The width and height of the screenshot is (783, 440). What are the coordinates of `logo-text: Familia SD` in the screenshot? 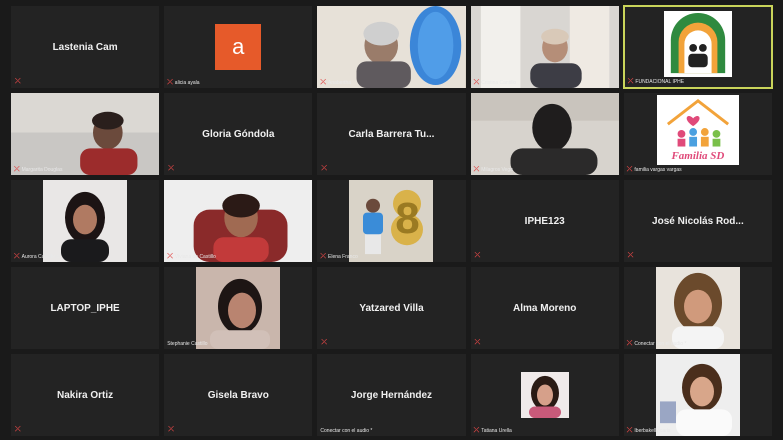 It's located at (698, 156).